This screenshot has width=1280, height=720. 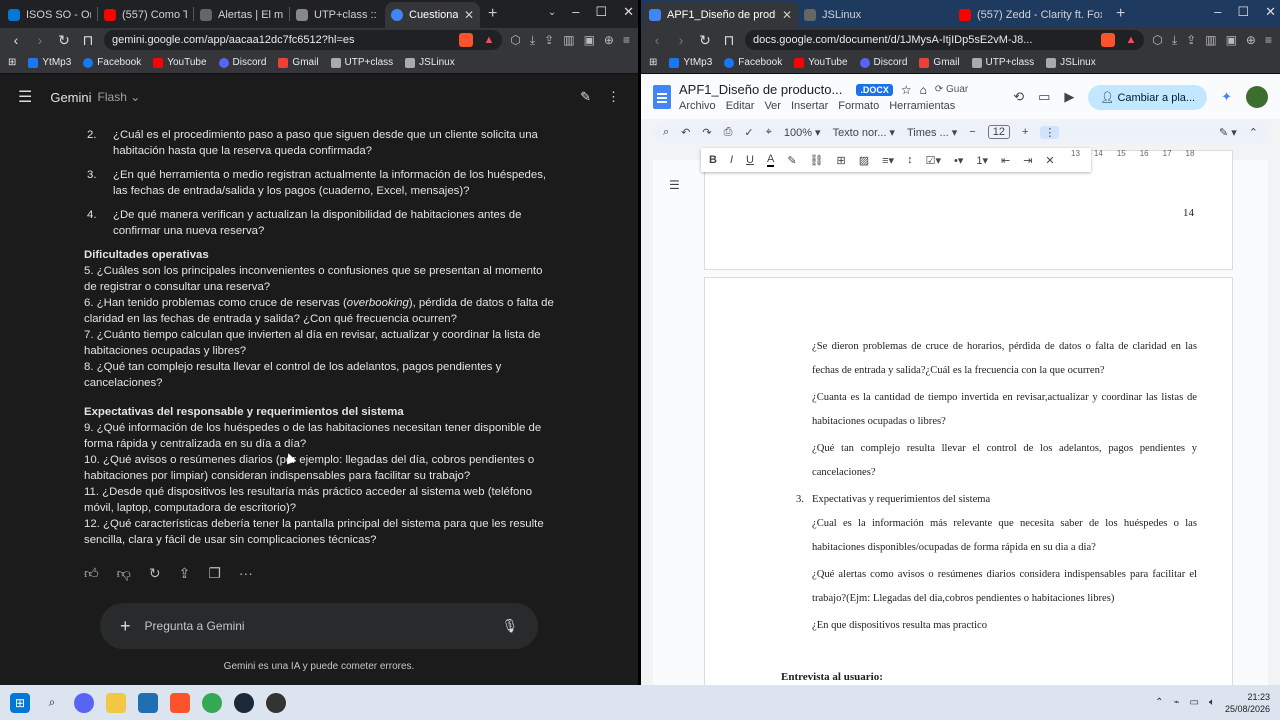 I want to click on share-icon: ⇪, so click(x=185, y=573).